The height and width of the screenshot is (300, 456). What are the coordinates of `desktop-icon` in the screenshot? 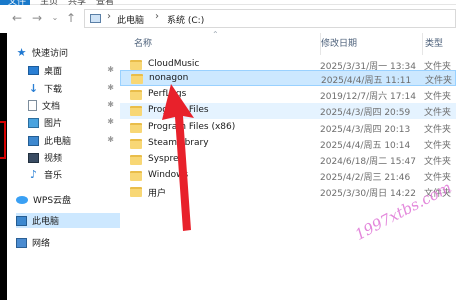 It's located at (33, 70).